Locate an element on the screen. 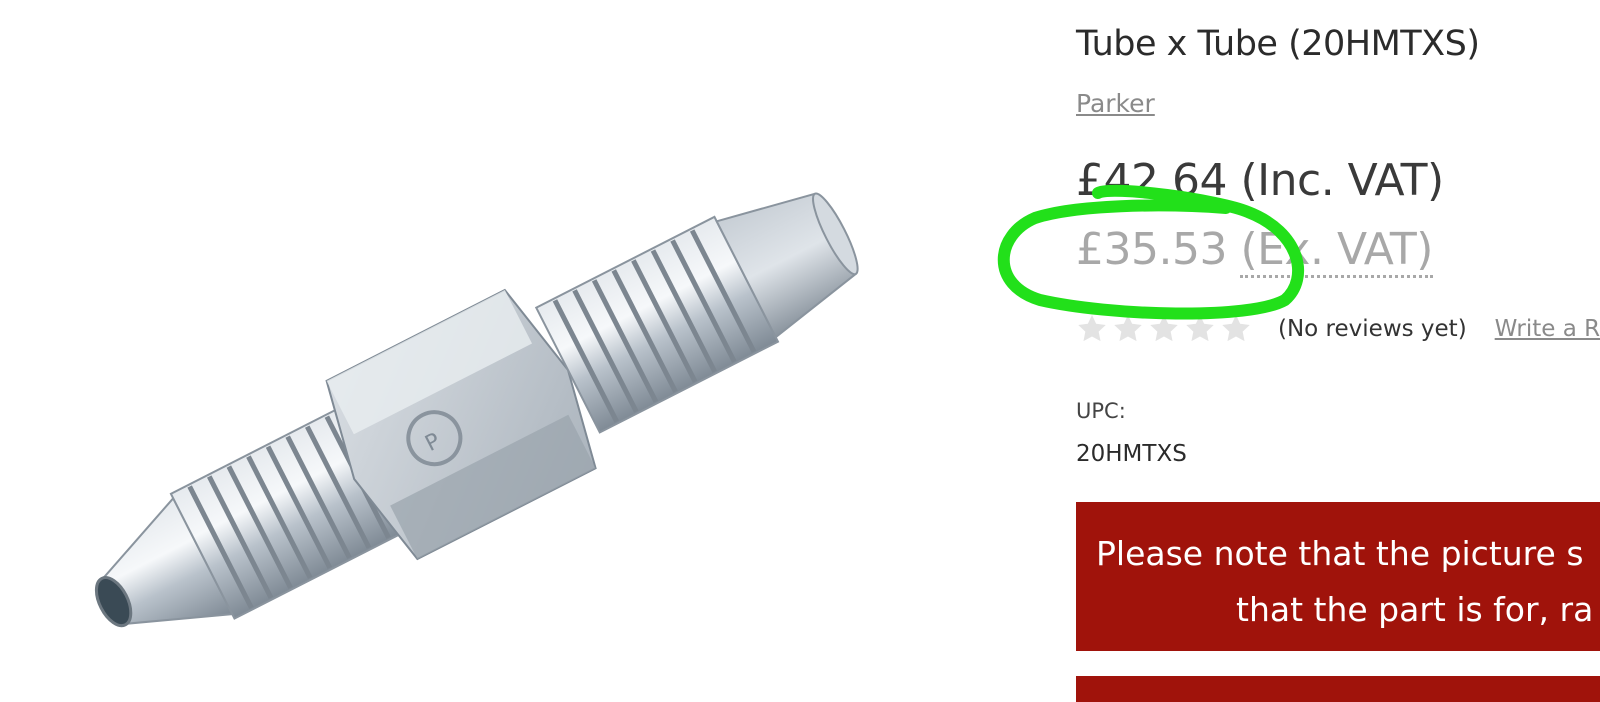  price-ex-value: £35.53 is located at coordinates (1151, 249).